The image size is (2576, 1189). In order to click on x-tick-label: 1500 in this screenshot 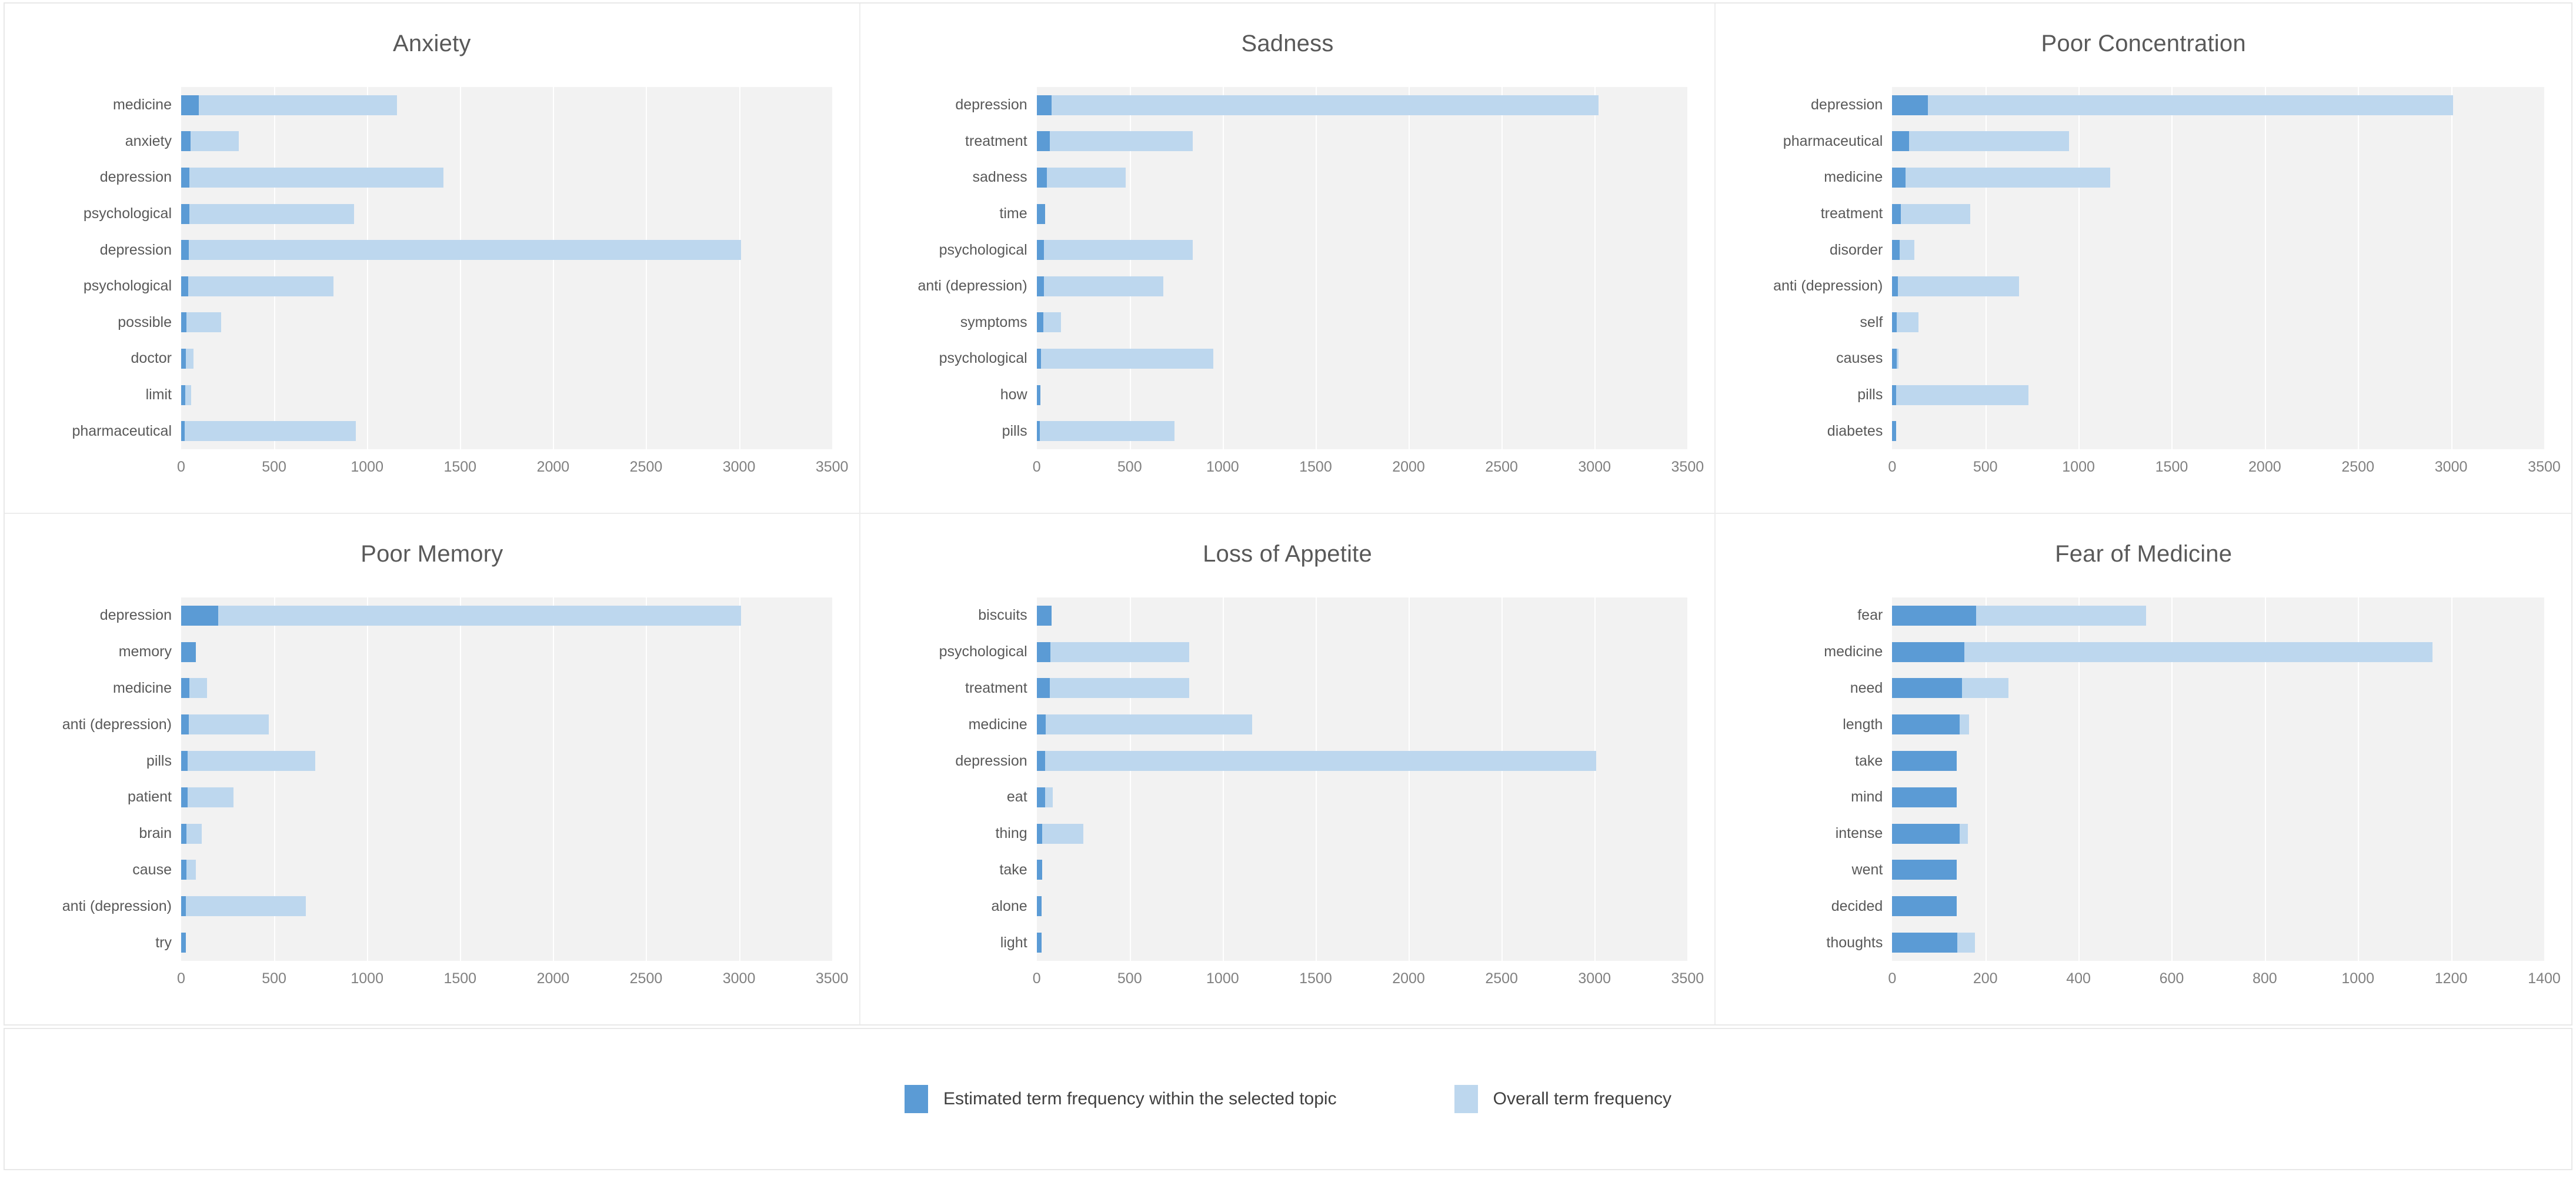, I will do `click(460, 978)`.